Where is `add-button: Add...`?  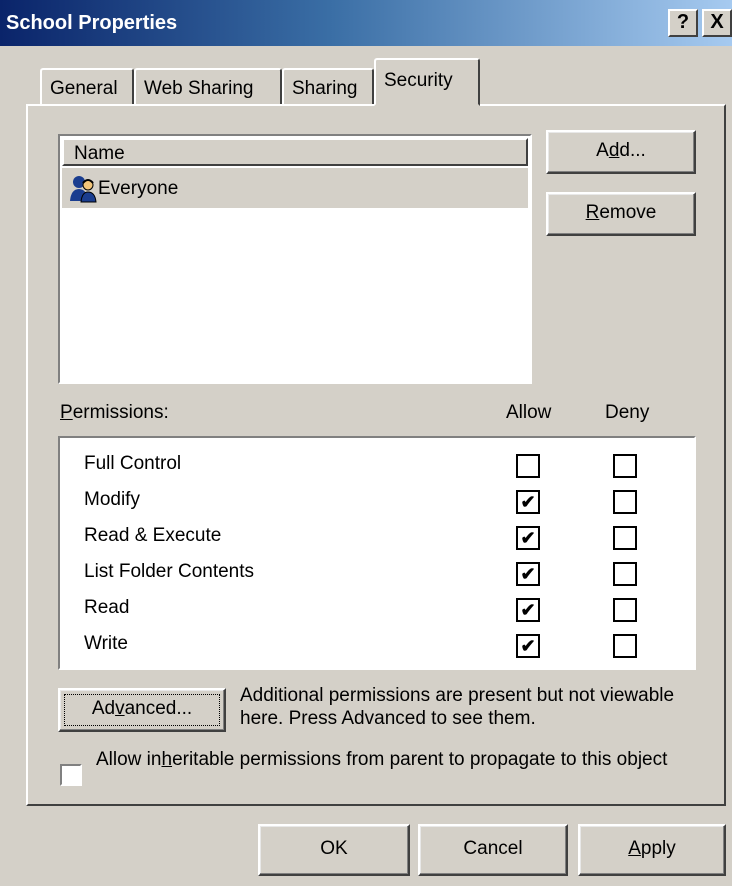
add-button: Add... is located at coordinates (621, 152).